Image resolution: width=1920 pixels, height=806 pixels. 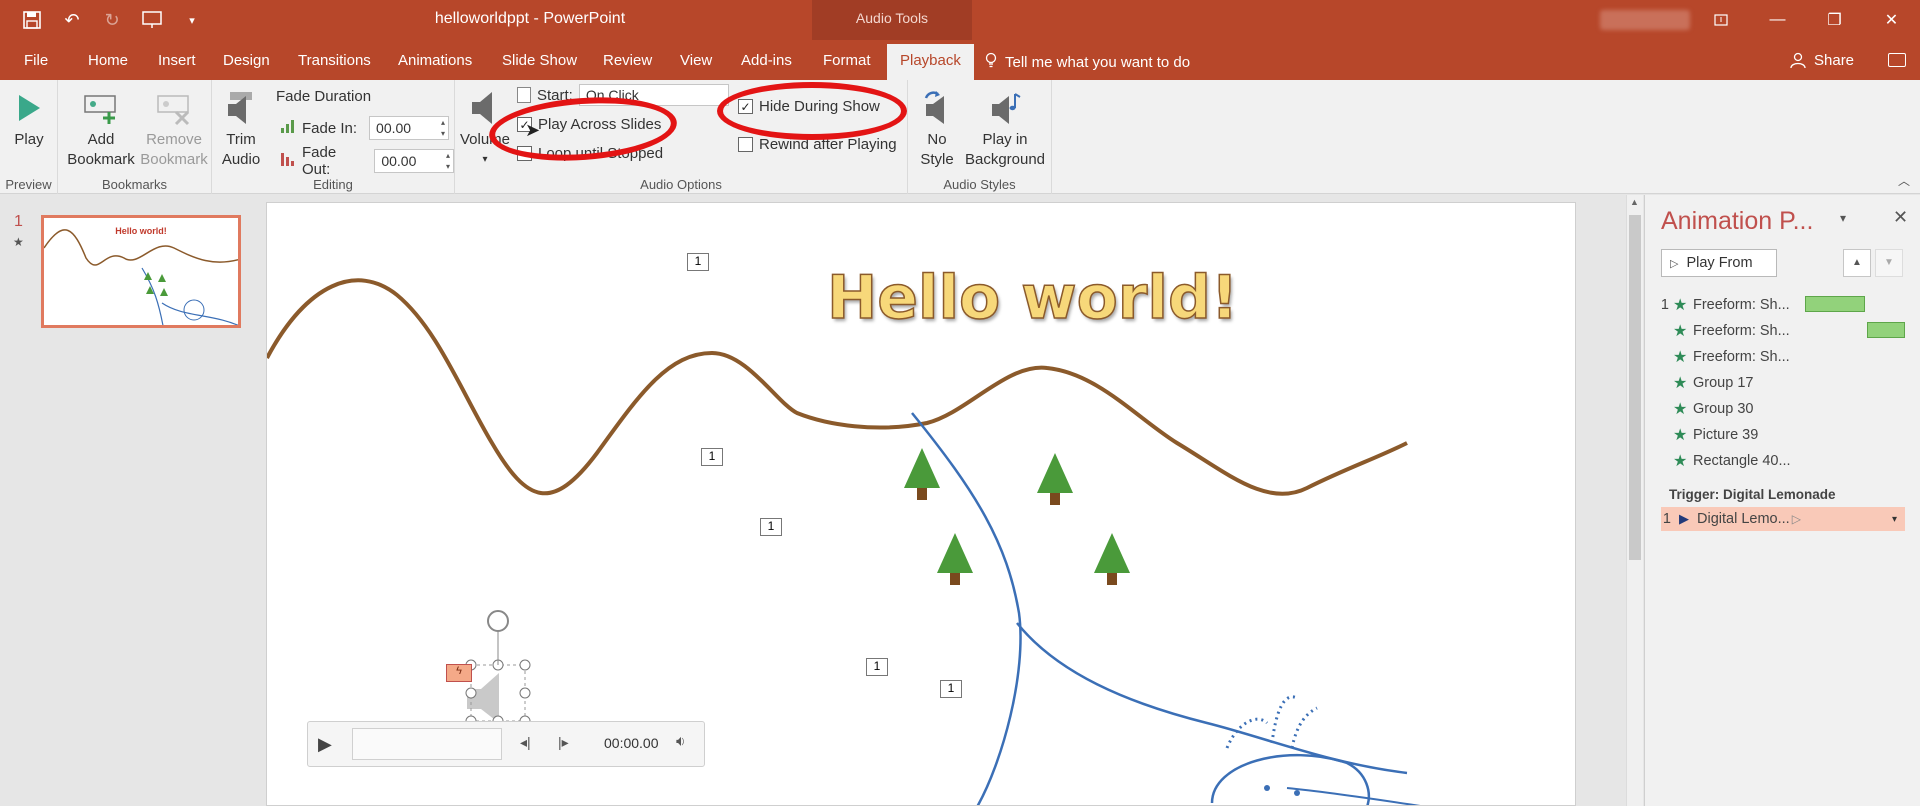 What do you see at coordinates (28, 184) in the screenshot?
I see `preview-group-label: Preview` at bounding box center [28, 184].